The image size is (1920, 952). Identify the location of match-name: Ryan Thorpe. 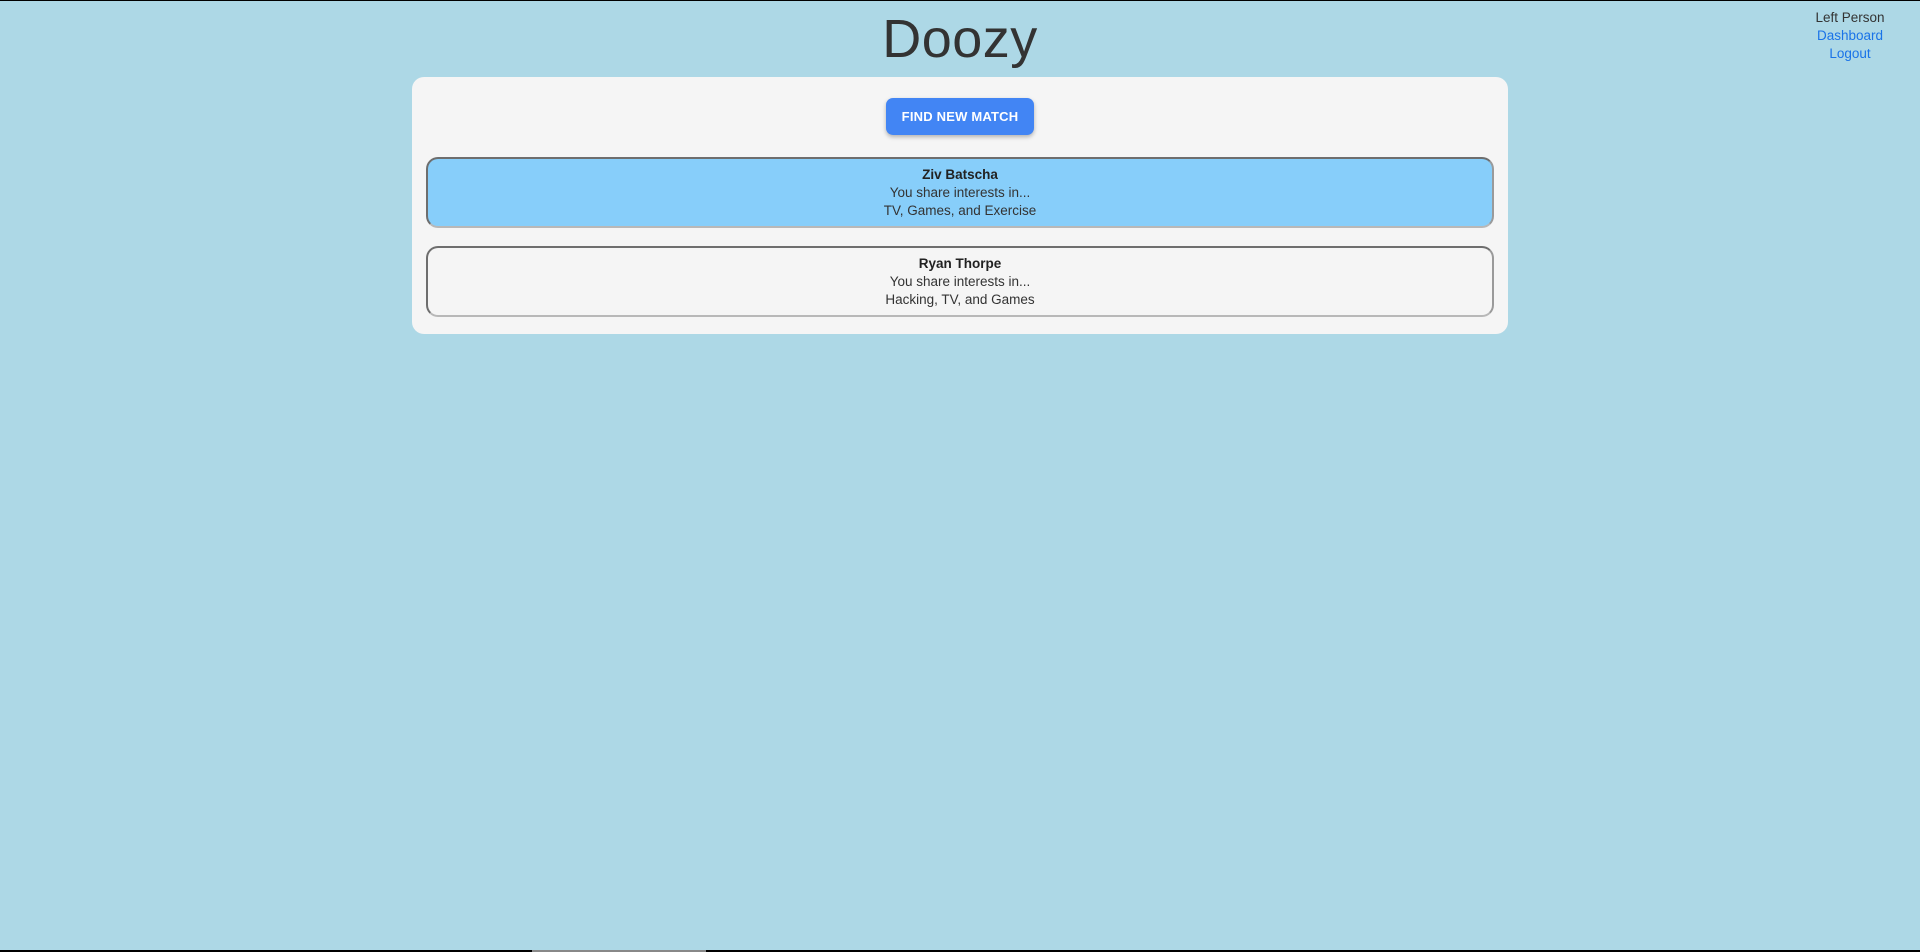
(960, 263).